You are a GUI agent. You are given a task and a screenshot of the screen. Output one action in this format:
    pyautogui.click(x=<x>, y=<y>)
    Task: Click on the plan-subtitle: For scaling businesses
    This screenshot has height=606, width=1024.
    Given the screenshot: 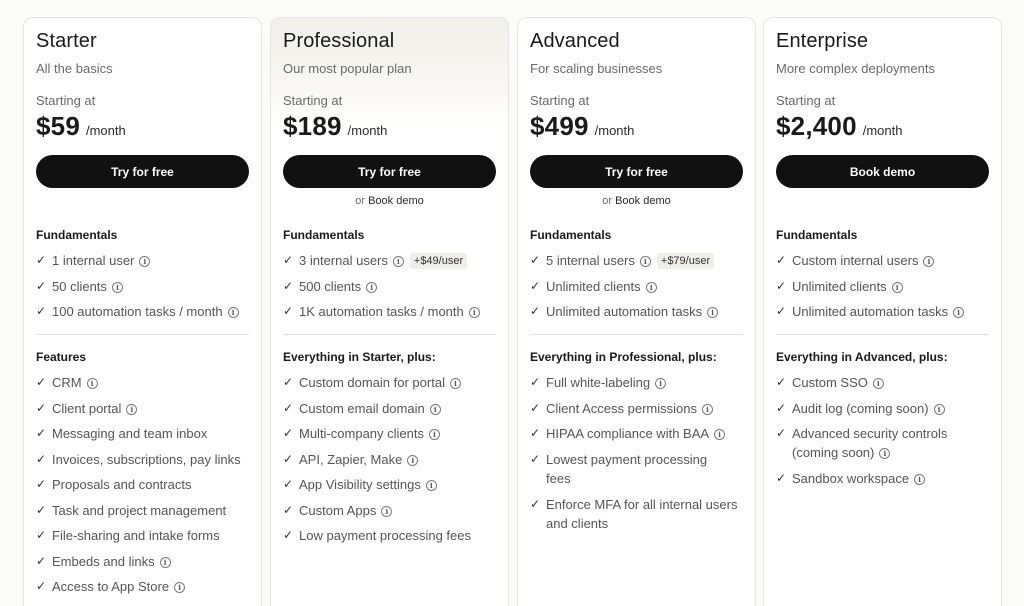 What is the action you would take?
    pyautogui.click(x=596, y=68)
    